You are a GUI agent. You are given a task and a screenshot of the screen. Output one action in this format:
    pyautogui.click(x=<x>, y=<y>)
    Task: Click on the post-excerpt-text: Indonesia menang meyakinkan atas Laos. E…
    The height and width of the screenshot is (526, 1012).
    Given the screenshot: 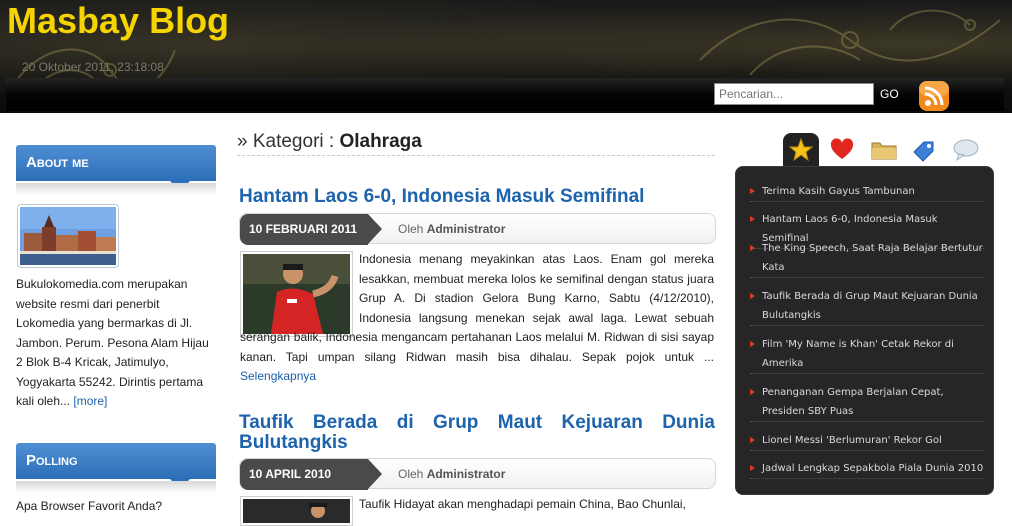 What is the action you would take?
    pyautogui.click(x=477, y=308)
    